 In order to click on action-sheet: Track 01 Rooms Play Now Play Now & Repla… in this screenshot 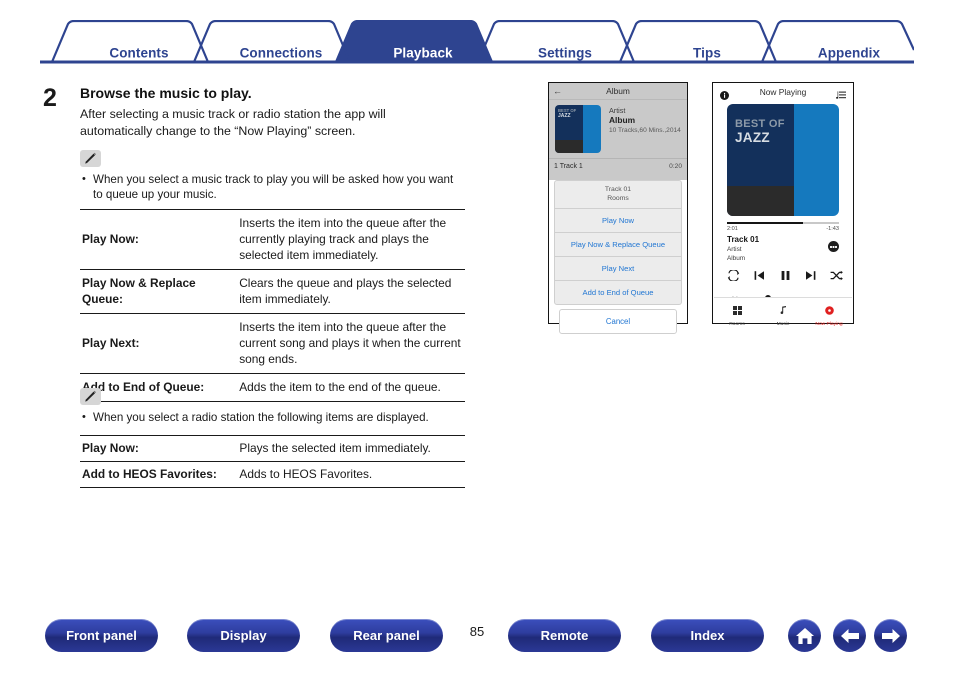, I will do `click(618, 257)`.